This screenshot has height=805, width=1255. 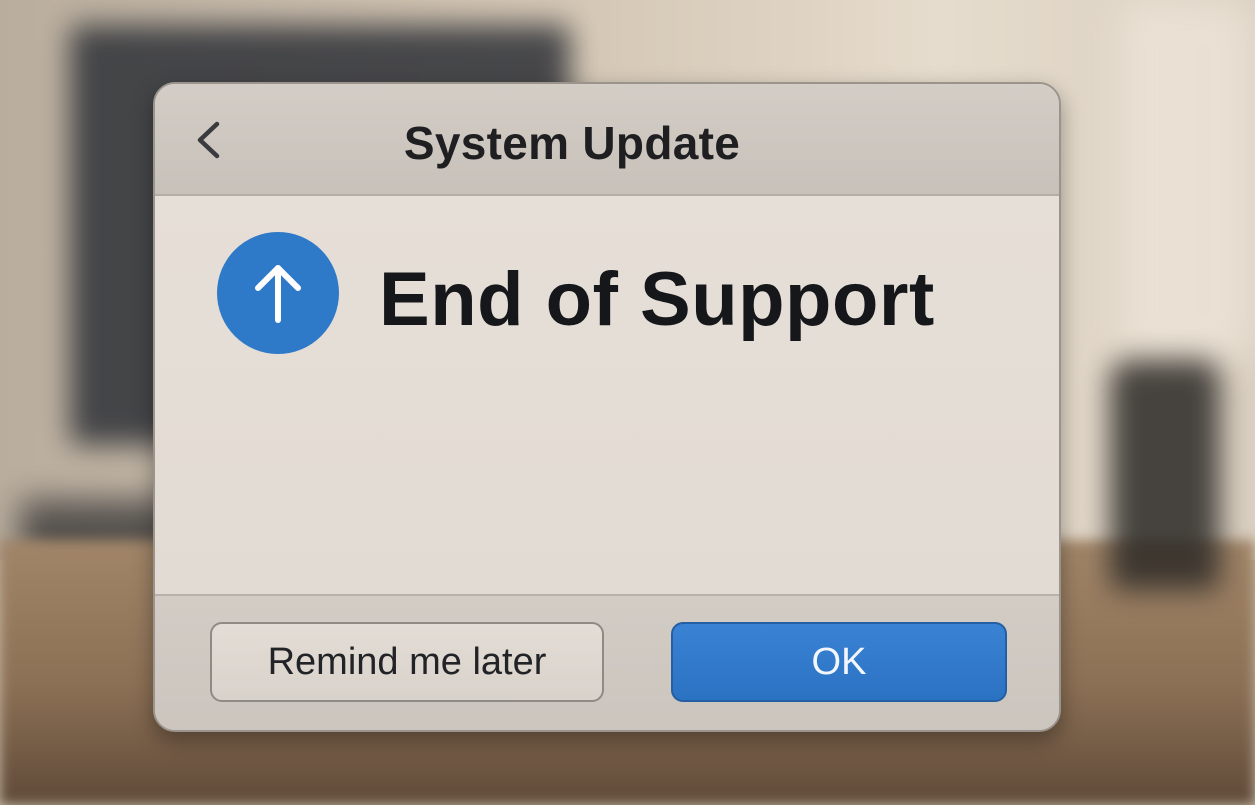 I want to click on background-pen-holder, so click(x=1165, y=475).